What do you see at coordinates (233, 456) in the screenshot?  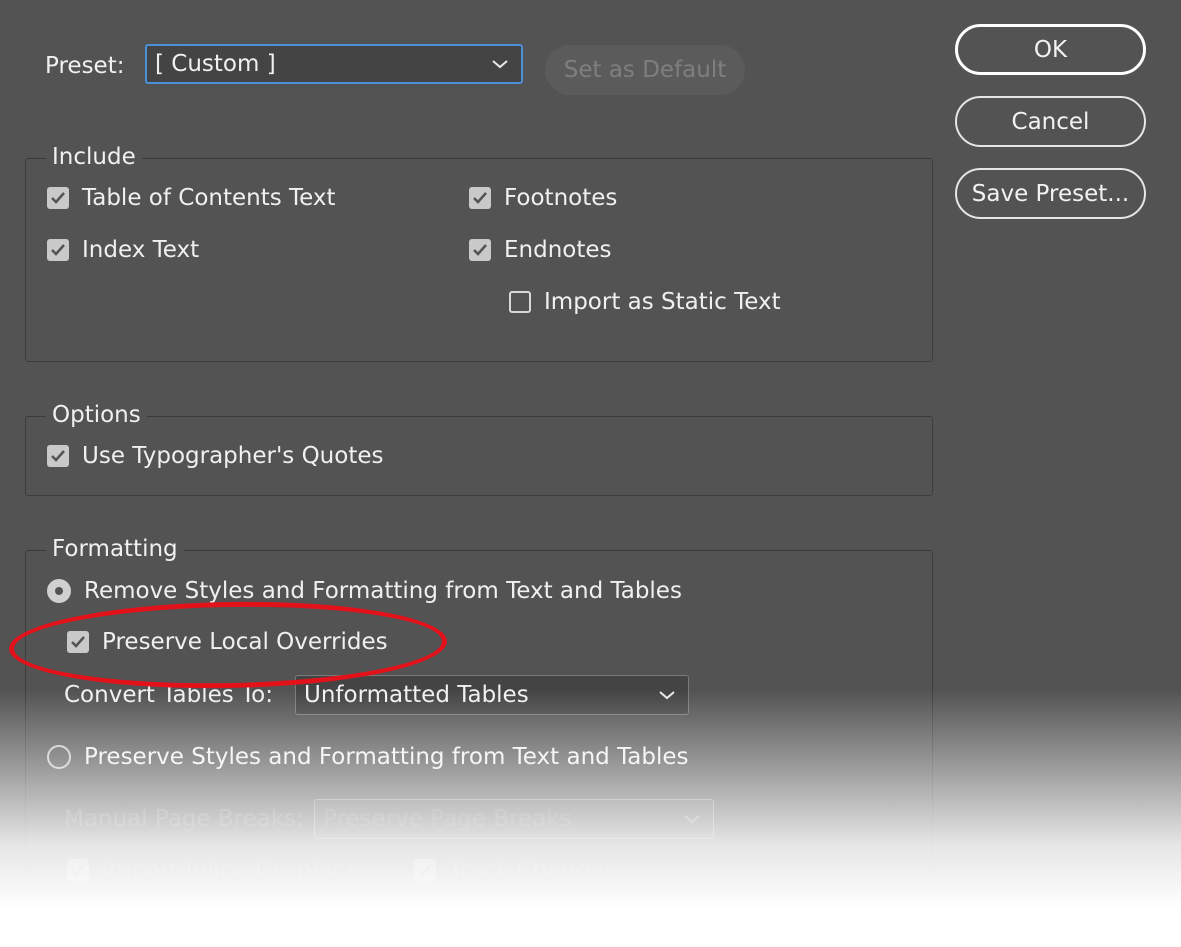 I see `typographers-quotes-label: Use Typographer's Quotes` at bounding box center [233, 456].